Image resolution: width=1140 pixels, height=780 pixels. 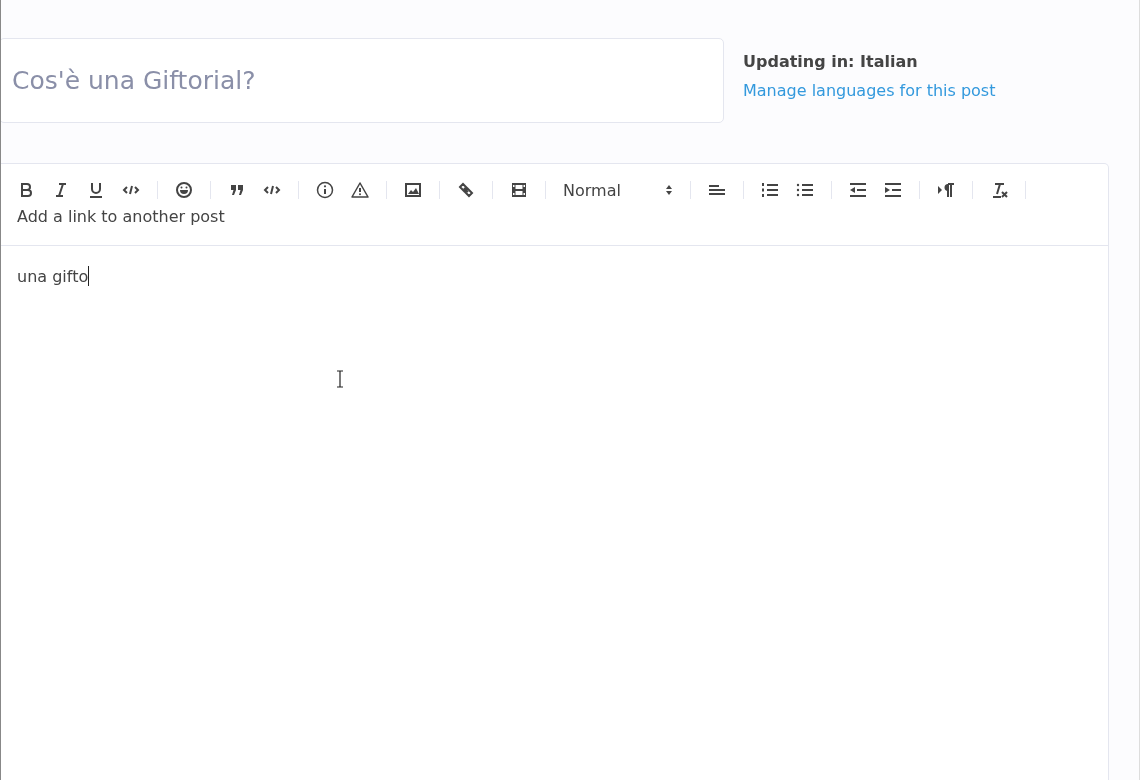 What do you see at coordinates (121, 216) in the screenshot?
I see `add-post-link: Add a link to another post` at bounding box center [121, 216].